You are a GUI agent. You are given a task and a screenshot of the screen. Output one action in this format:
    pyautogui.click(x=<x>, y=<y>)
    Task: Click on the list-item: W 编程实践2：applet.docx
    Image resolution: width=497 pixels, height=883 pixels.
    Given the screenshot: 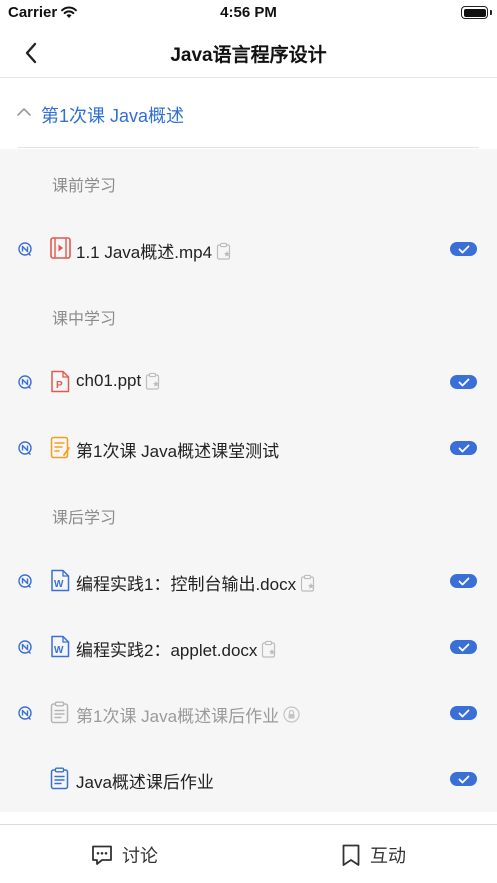 What is the action you would take?
    pyautogui.click(x=248, y=647)
    